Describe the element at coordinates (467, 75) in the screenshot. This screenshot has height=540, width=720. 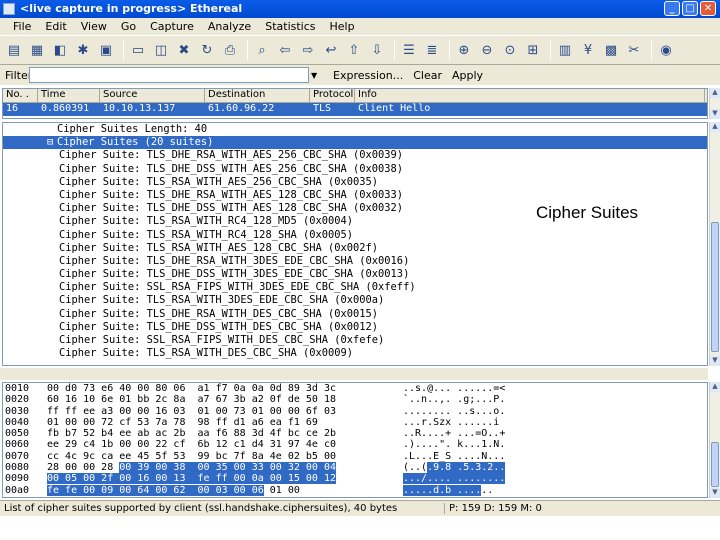
I see `apply-button: Apply` at that location.